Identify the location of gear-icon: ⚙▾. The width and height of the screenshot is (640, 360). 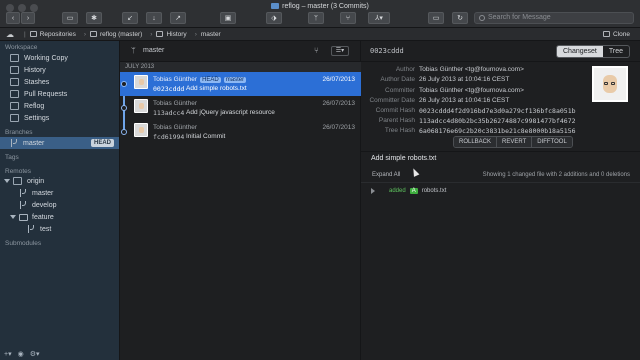
(35, 354).